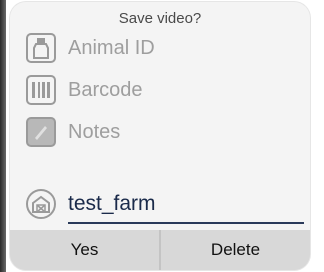 This screenshot has width=324, height=272. Describe the element at coordinates (111, 47) in the screenshot. I see `animal-id-placeholder: Animal ID` at that location.